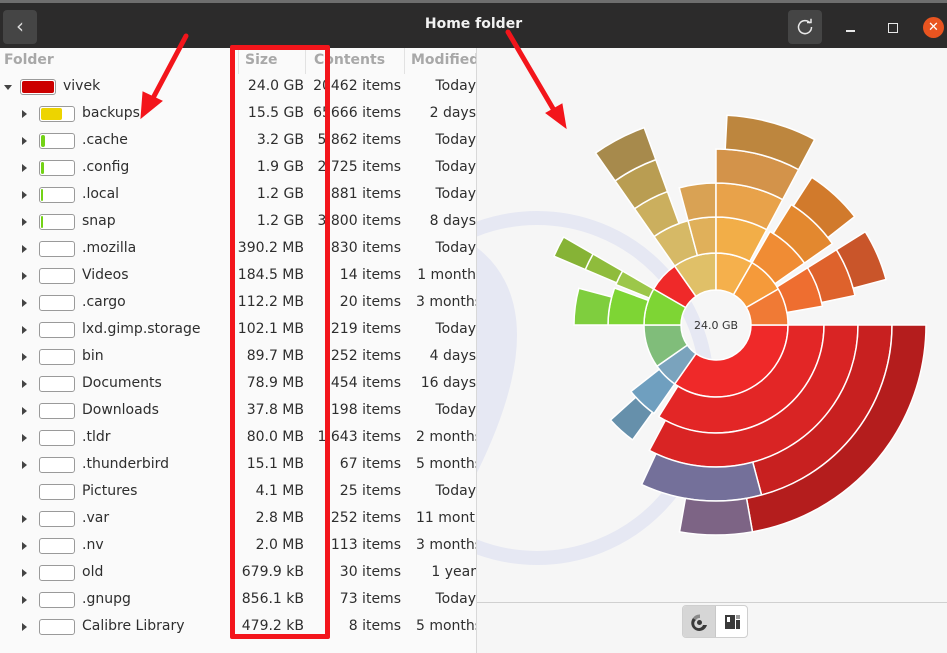  I want to click on folder-name: Pictures, so click(110, 491).